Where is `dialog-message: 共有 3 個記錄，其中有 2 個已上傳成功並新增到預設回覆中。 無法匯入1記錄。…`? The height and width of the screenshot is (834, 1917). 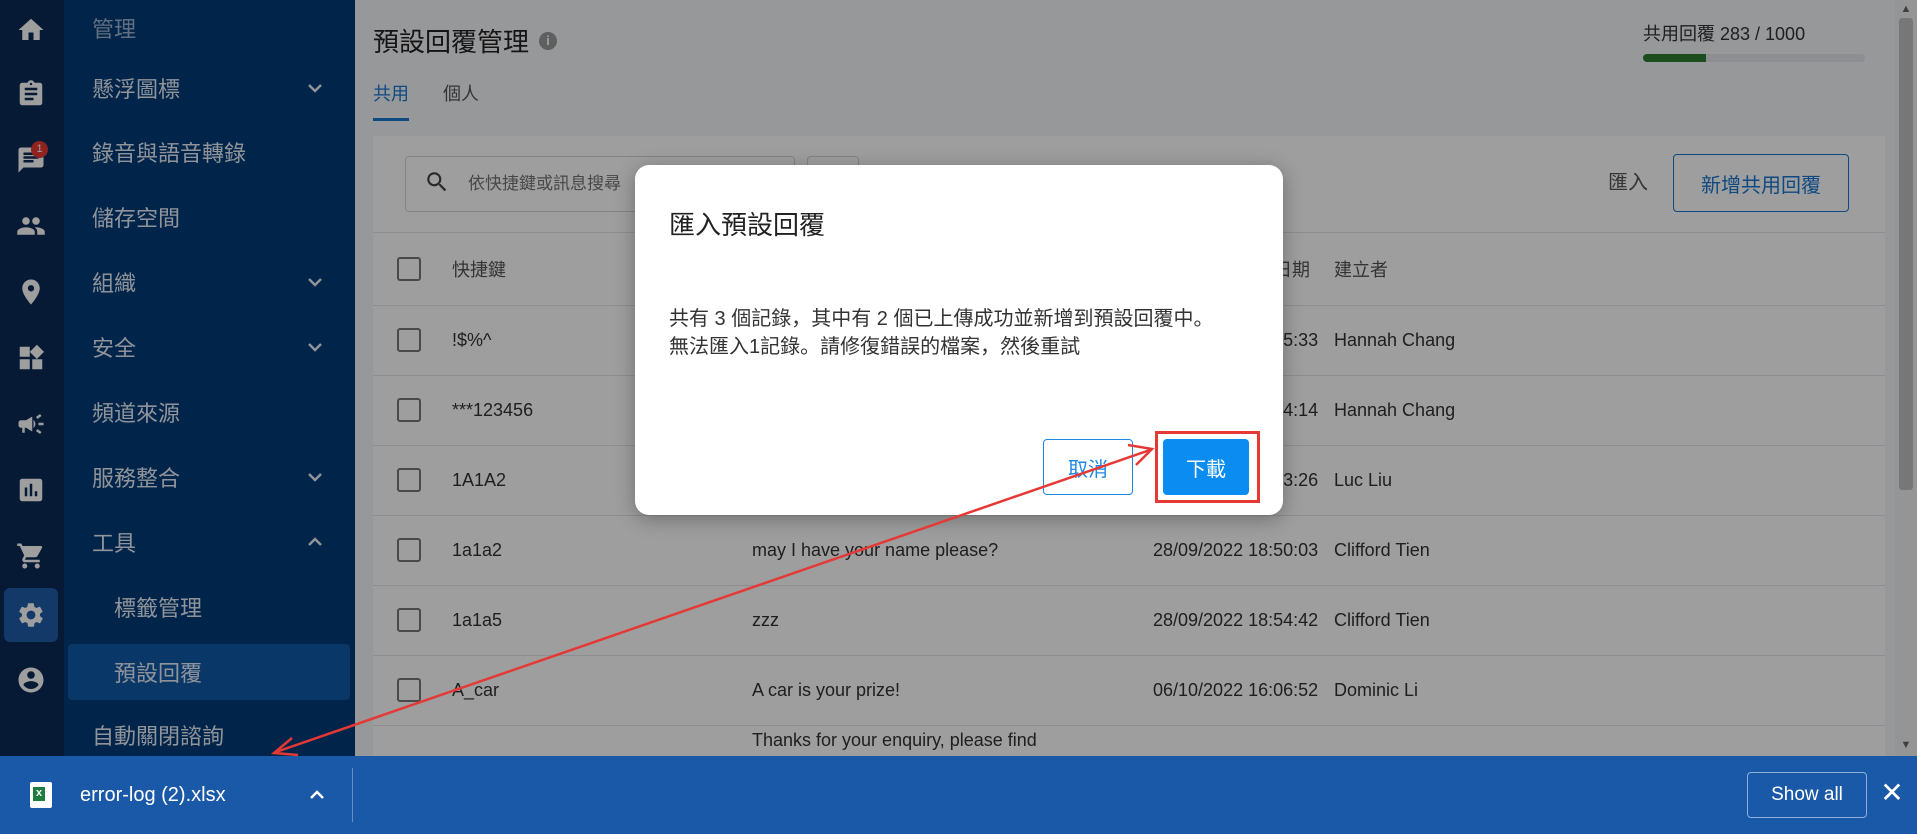 dialog-message: 共有 3 個記錄，其中有 2 個已上傳成功並新增到預設回覆中。 無法匯入1記錄。… is located at coordinates (949, 333).